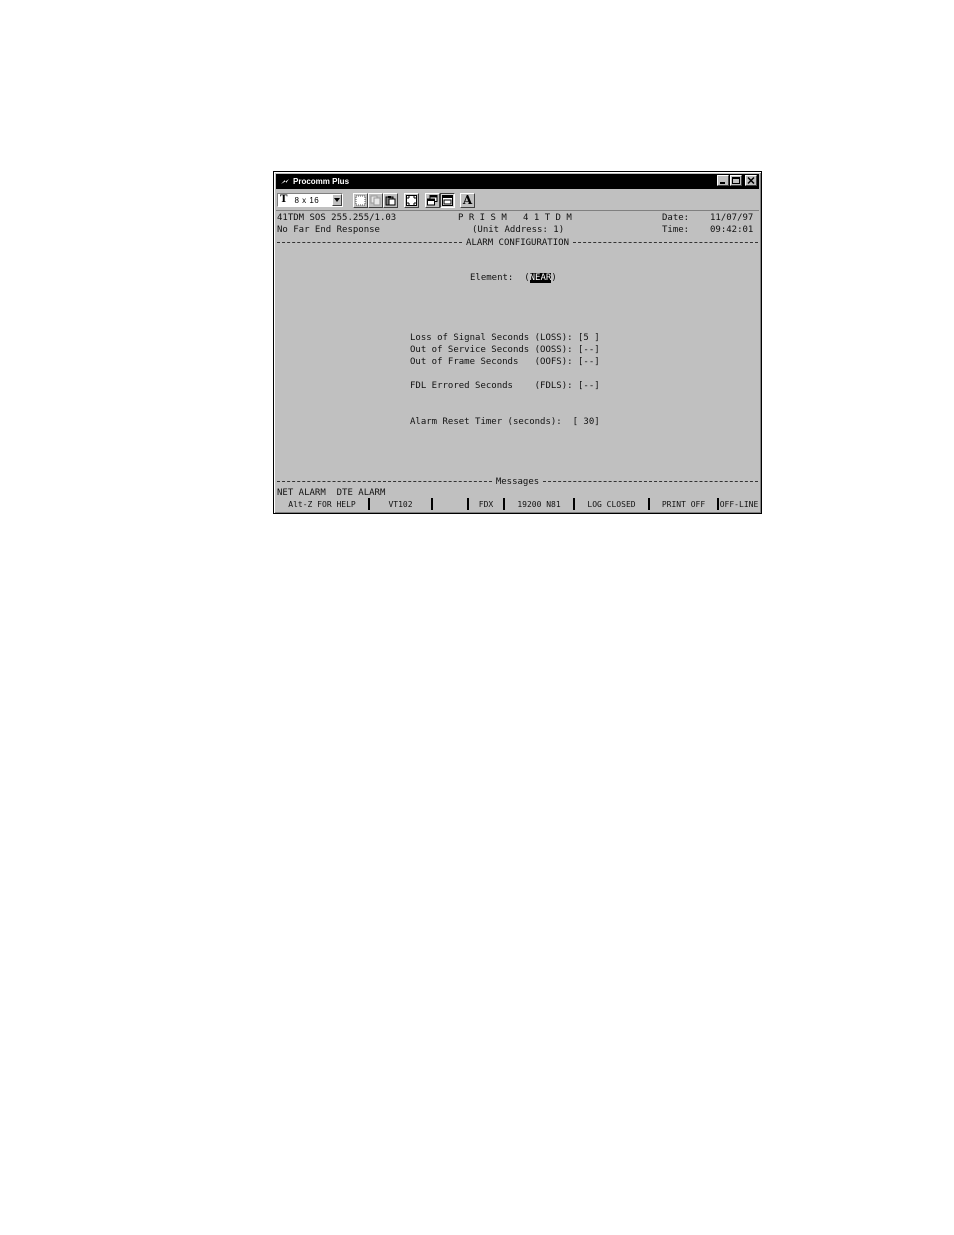 This screenshot has width=954, height=1235. Describe the element at coordinates (589, 386) in the screenshot. I see `field-fdls-value: [--]` at that location.